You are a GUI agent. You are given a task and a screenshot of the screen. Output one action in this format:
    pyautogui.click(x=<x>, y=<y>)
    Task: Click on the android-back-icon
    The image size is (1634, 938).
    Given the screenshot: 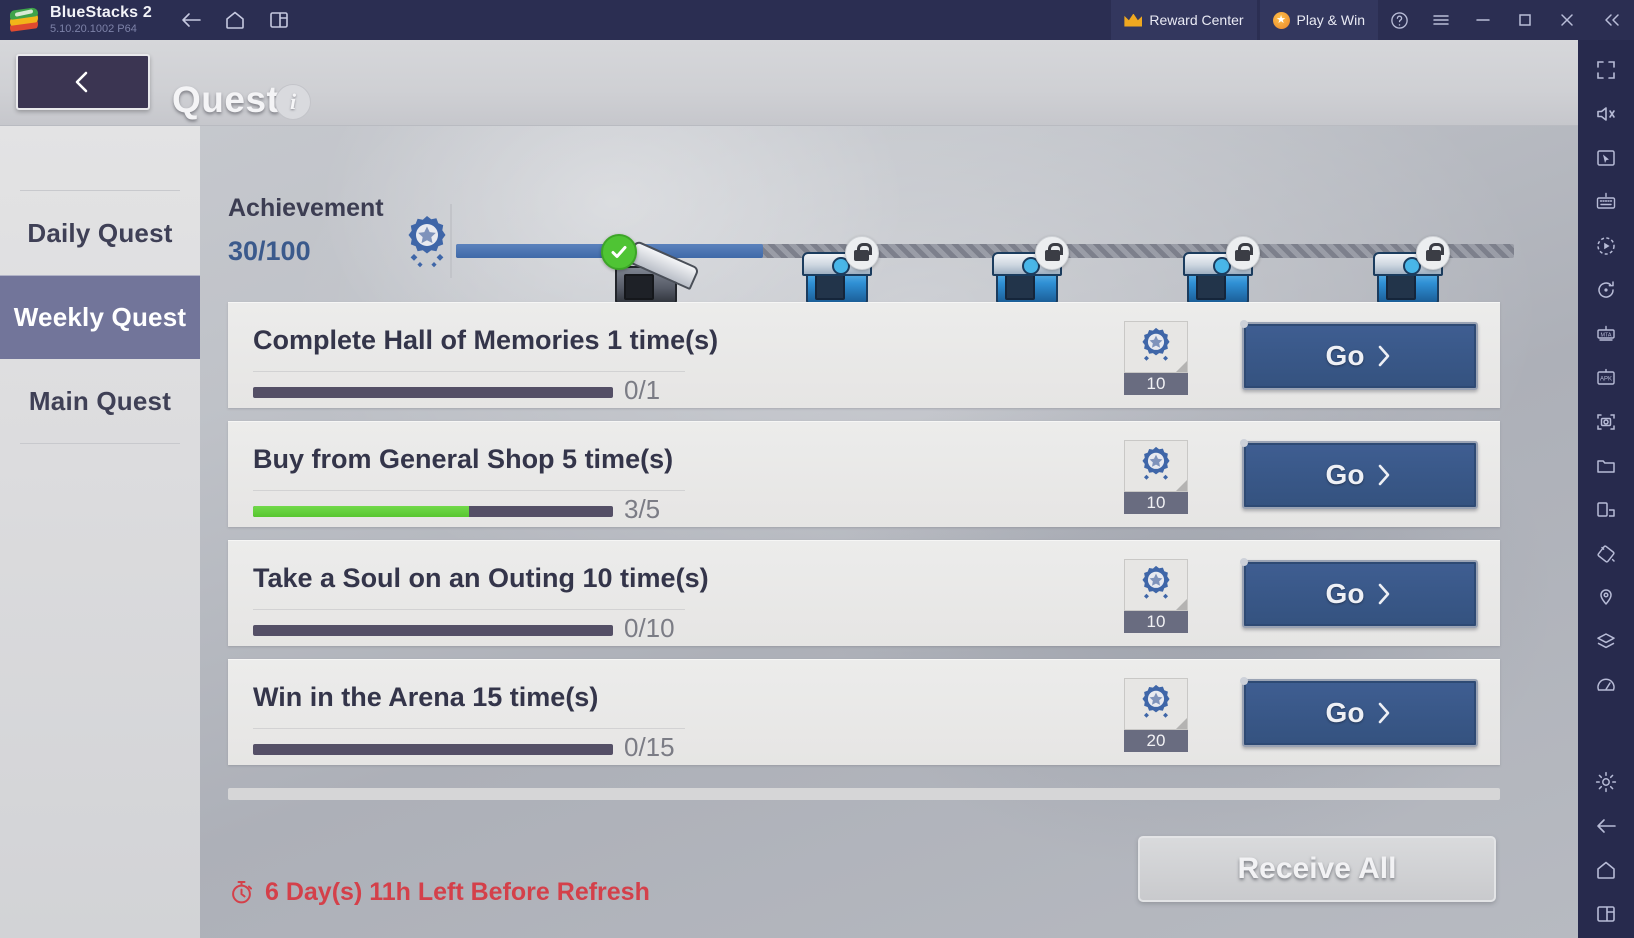 What is the action you would take?
    pyautogui.click(x=1606, y=826)
    